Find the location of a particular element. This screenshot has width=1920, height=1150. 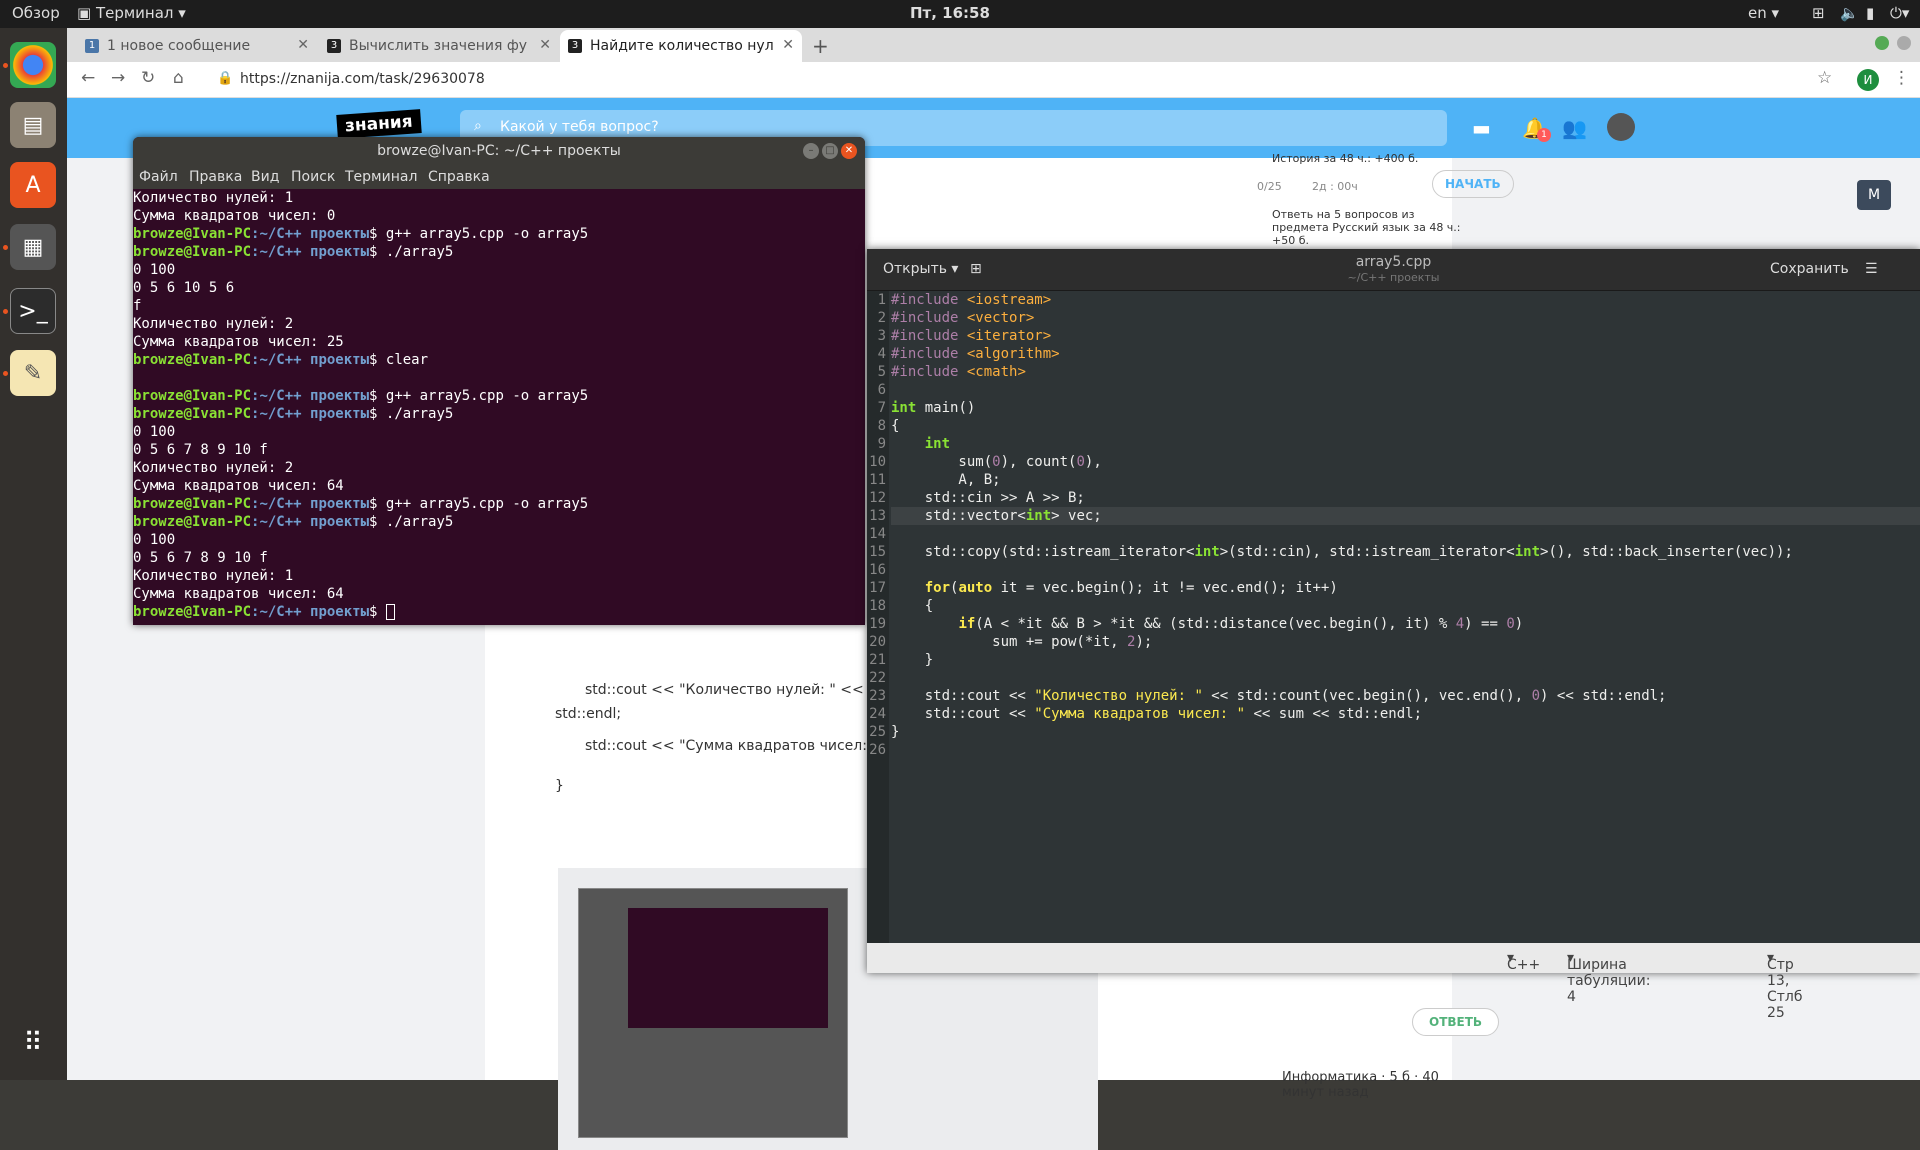

files-icon: ▤ is located at coordinates (33, 125).